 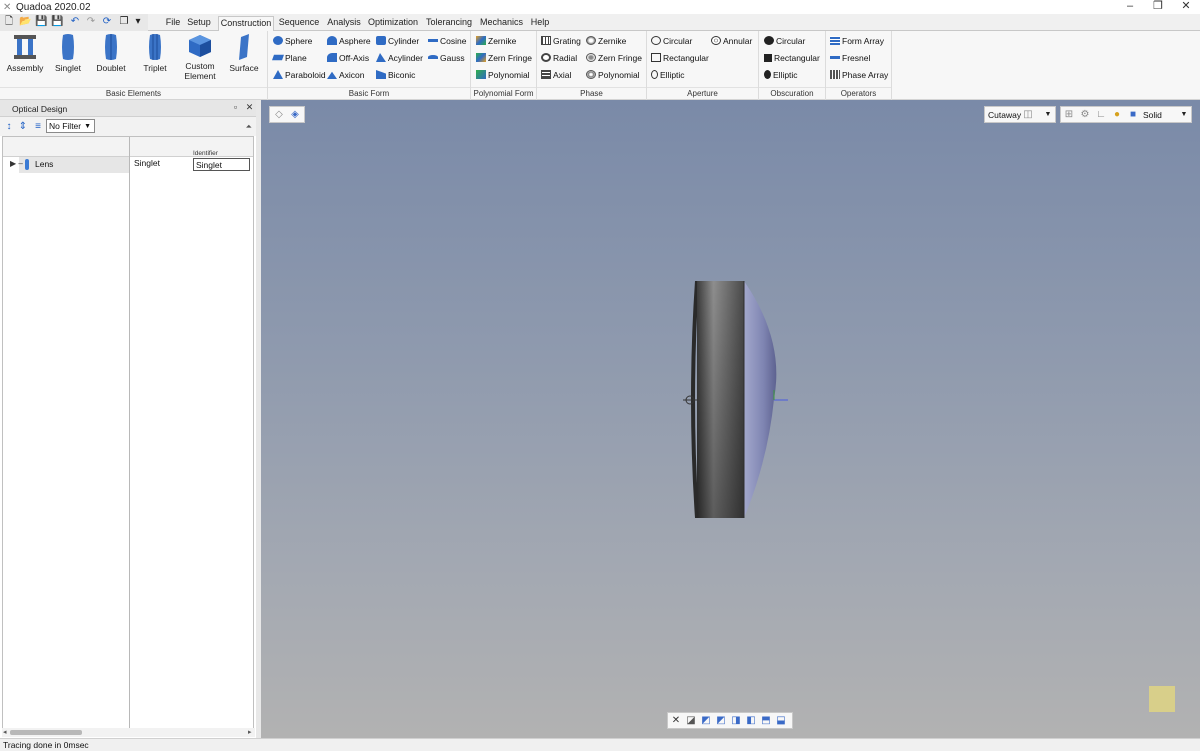 What do you see at coordinates (691, 721) in the screenshot?
I see `view-iso-icon: ◪` at bounding box center [691, 721].